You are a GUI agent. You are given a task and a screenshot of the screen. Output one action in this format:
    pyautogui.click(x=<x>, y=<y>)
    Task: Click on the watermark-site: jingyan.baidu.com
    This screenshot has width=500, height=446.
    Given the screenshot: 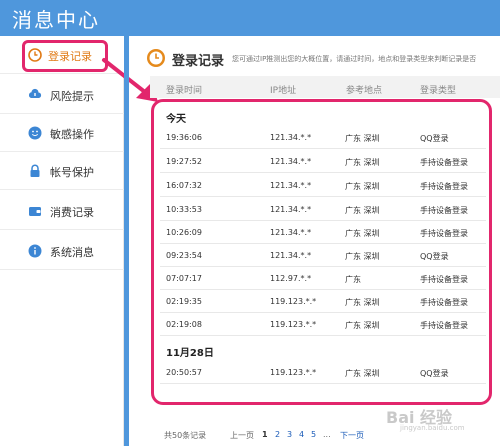 What is the action you would take?
    pyautogui.click(x=432, y=428)
    